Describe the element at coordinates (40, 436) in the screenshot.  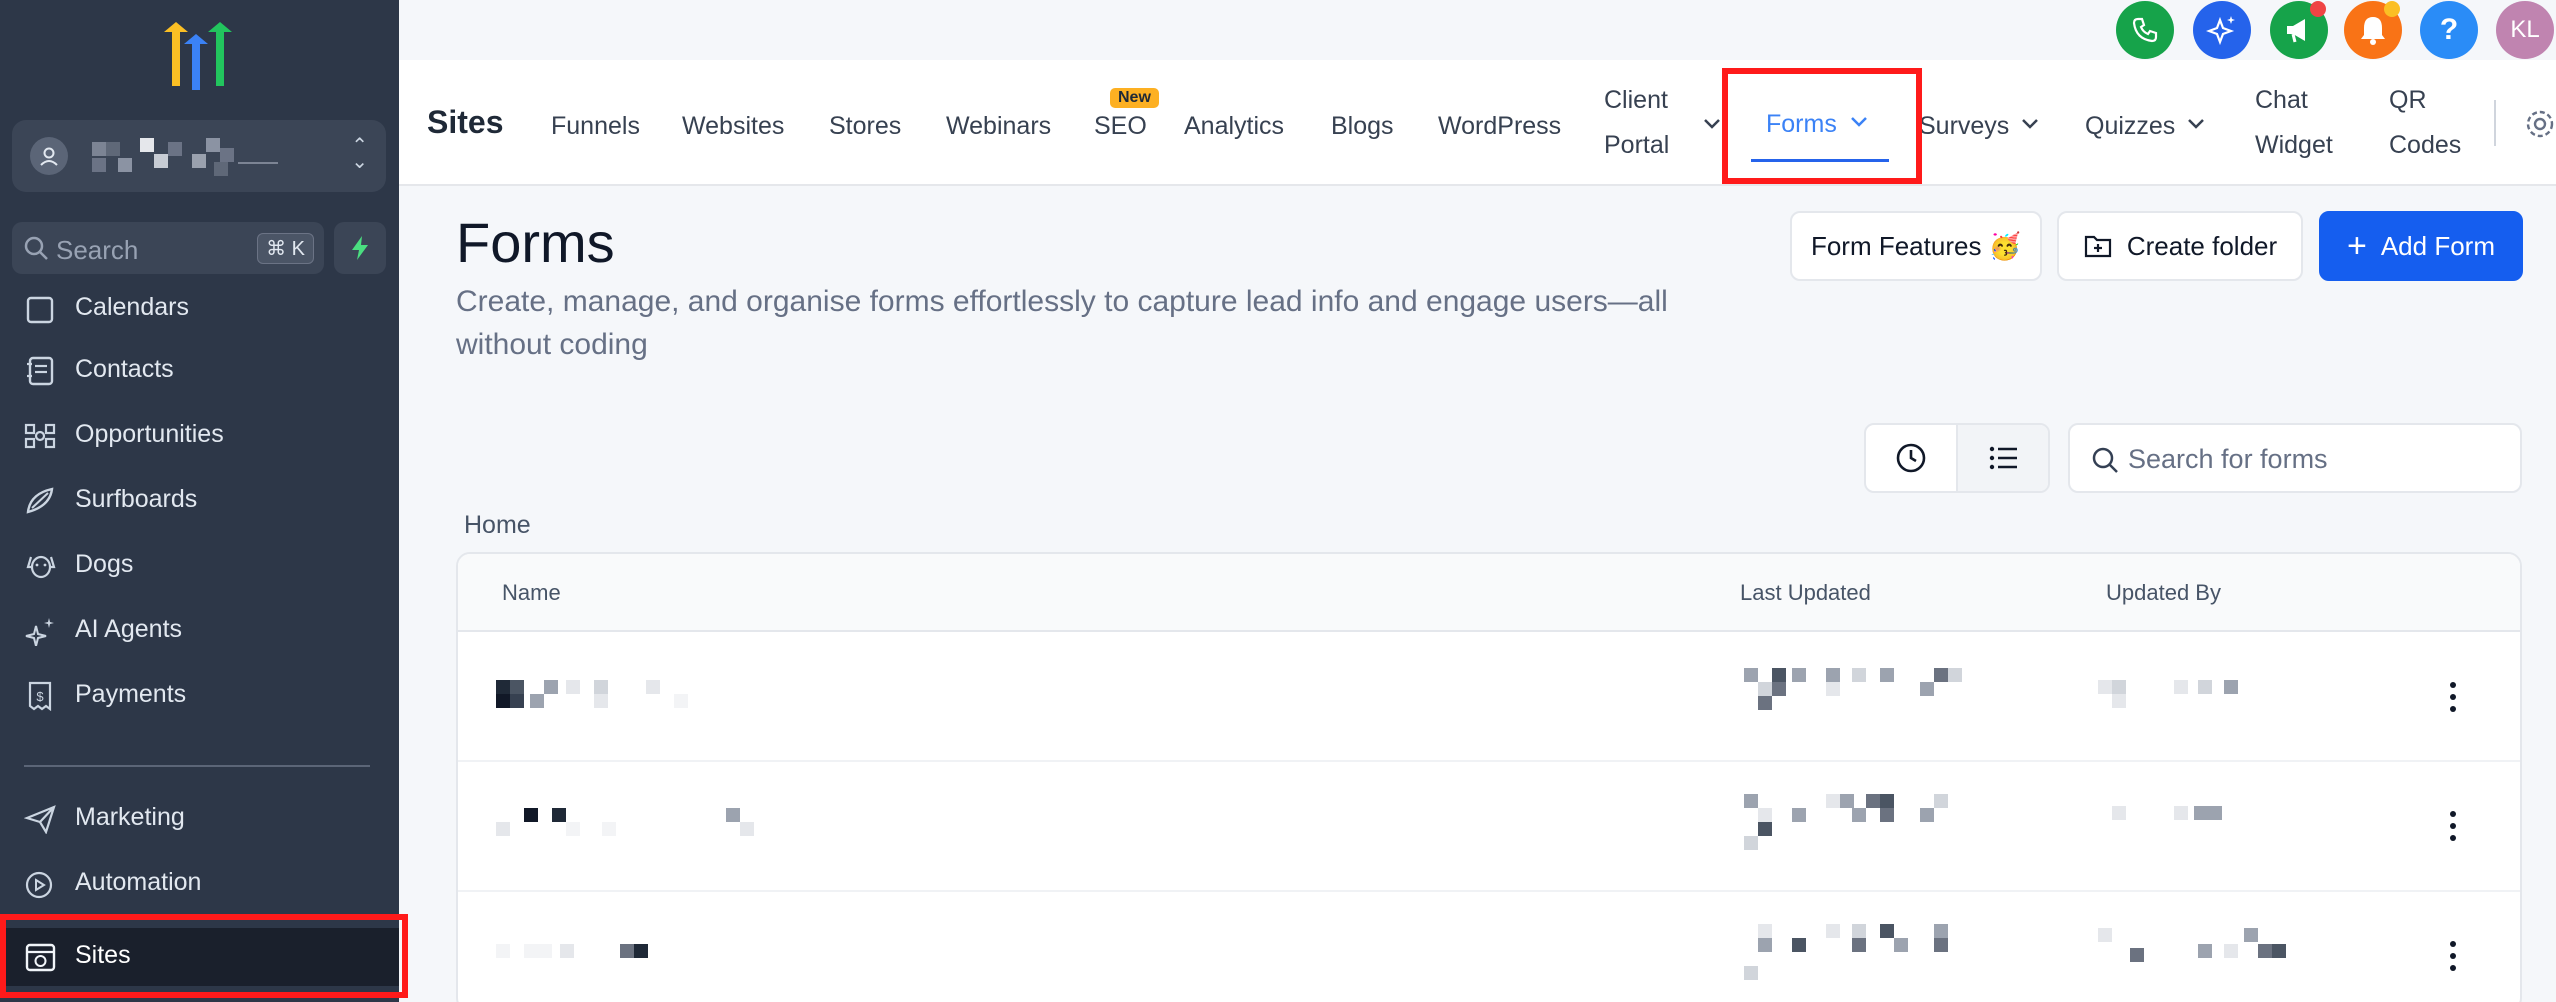
I see `opportunities-icon` at that location.